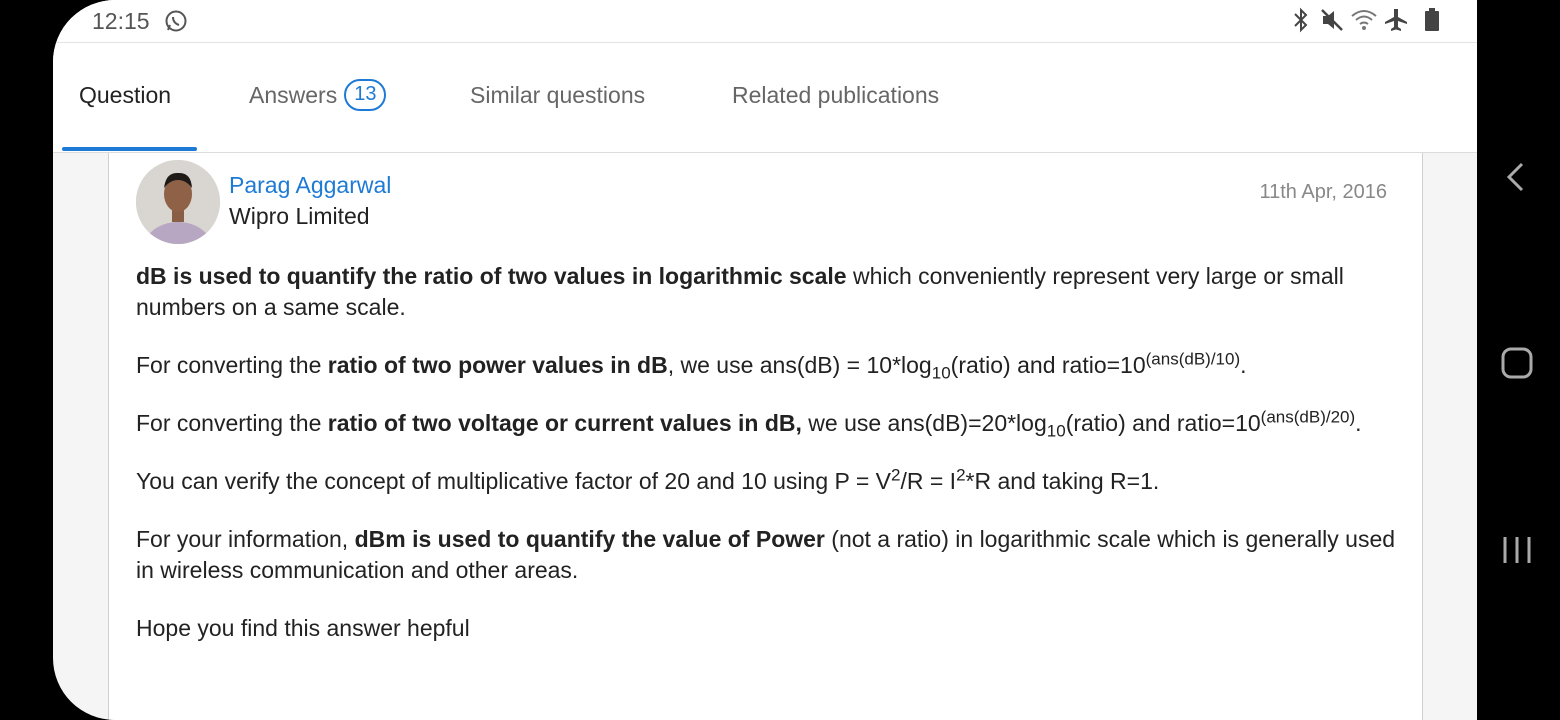 The height and width of the screenshot is (720, 1560). Describe the element at coordinates (178, 202) in the screenshot. I see `avatar` at that location.